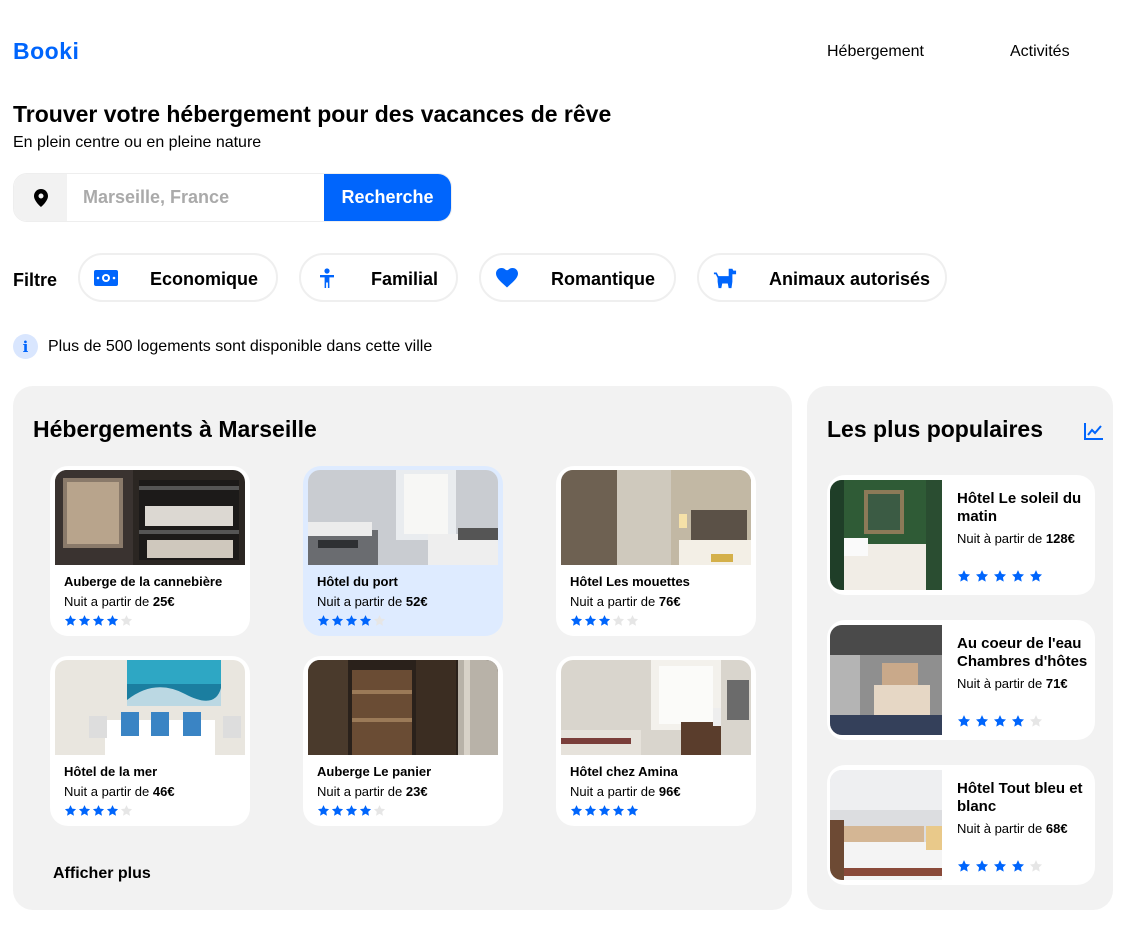 Image resolution: width=1134 pixels, height=929 pixels. What do you see at coordinates (374, 771) in the screenshot?
I see `listing-name: Auberge Le panier` at bounding box center [374, 771].